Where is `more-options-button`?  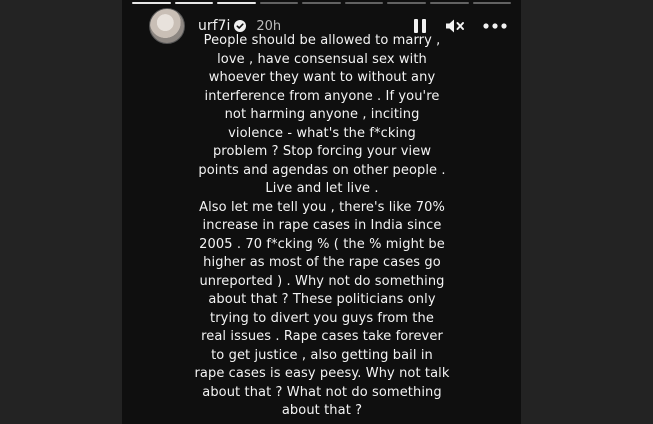 more-options-button is located at coordinates (495, 26).